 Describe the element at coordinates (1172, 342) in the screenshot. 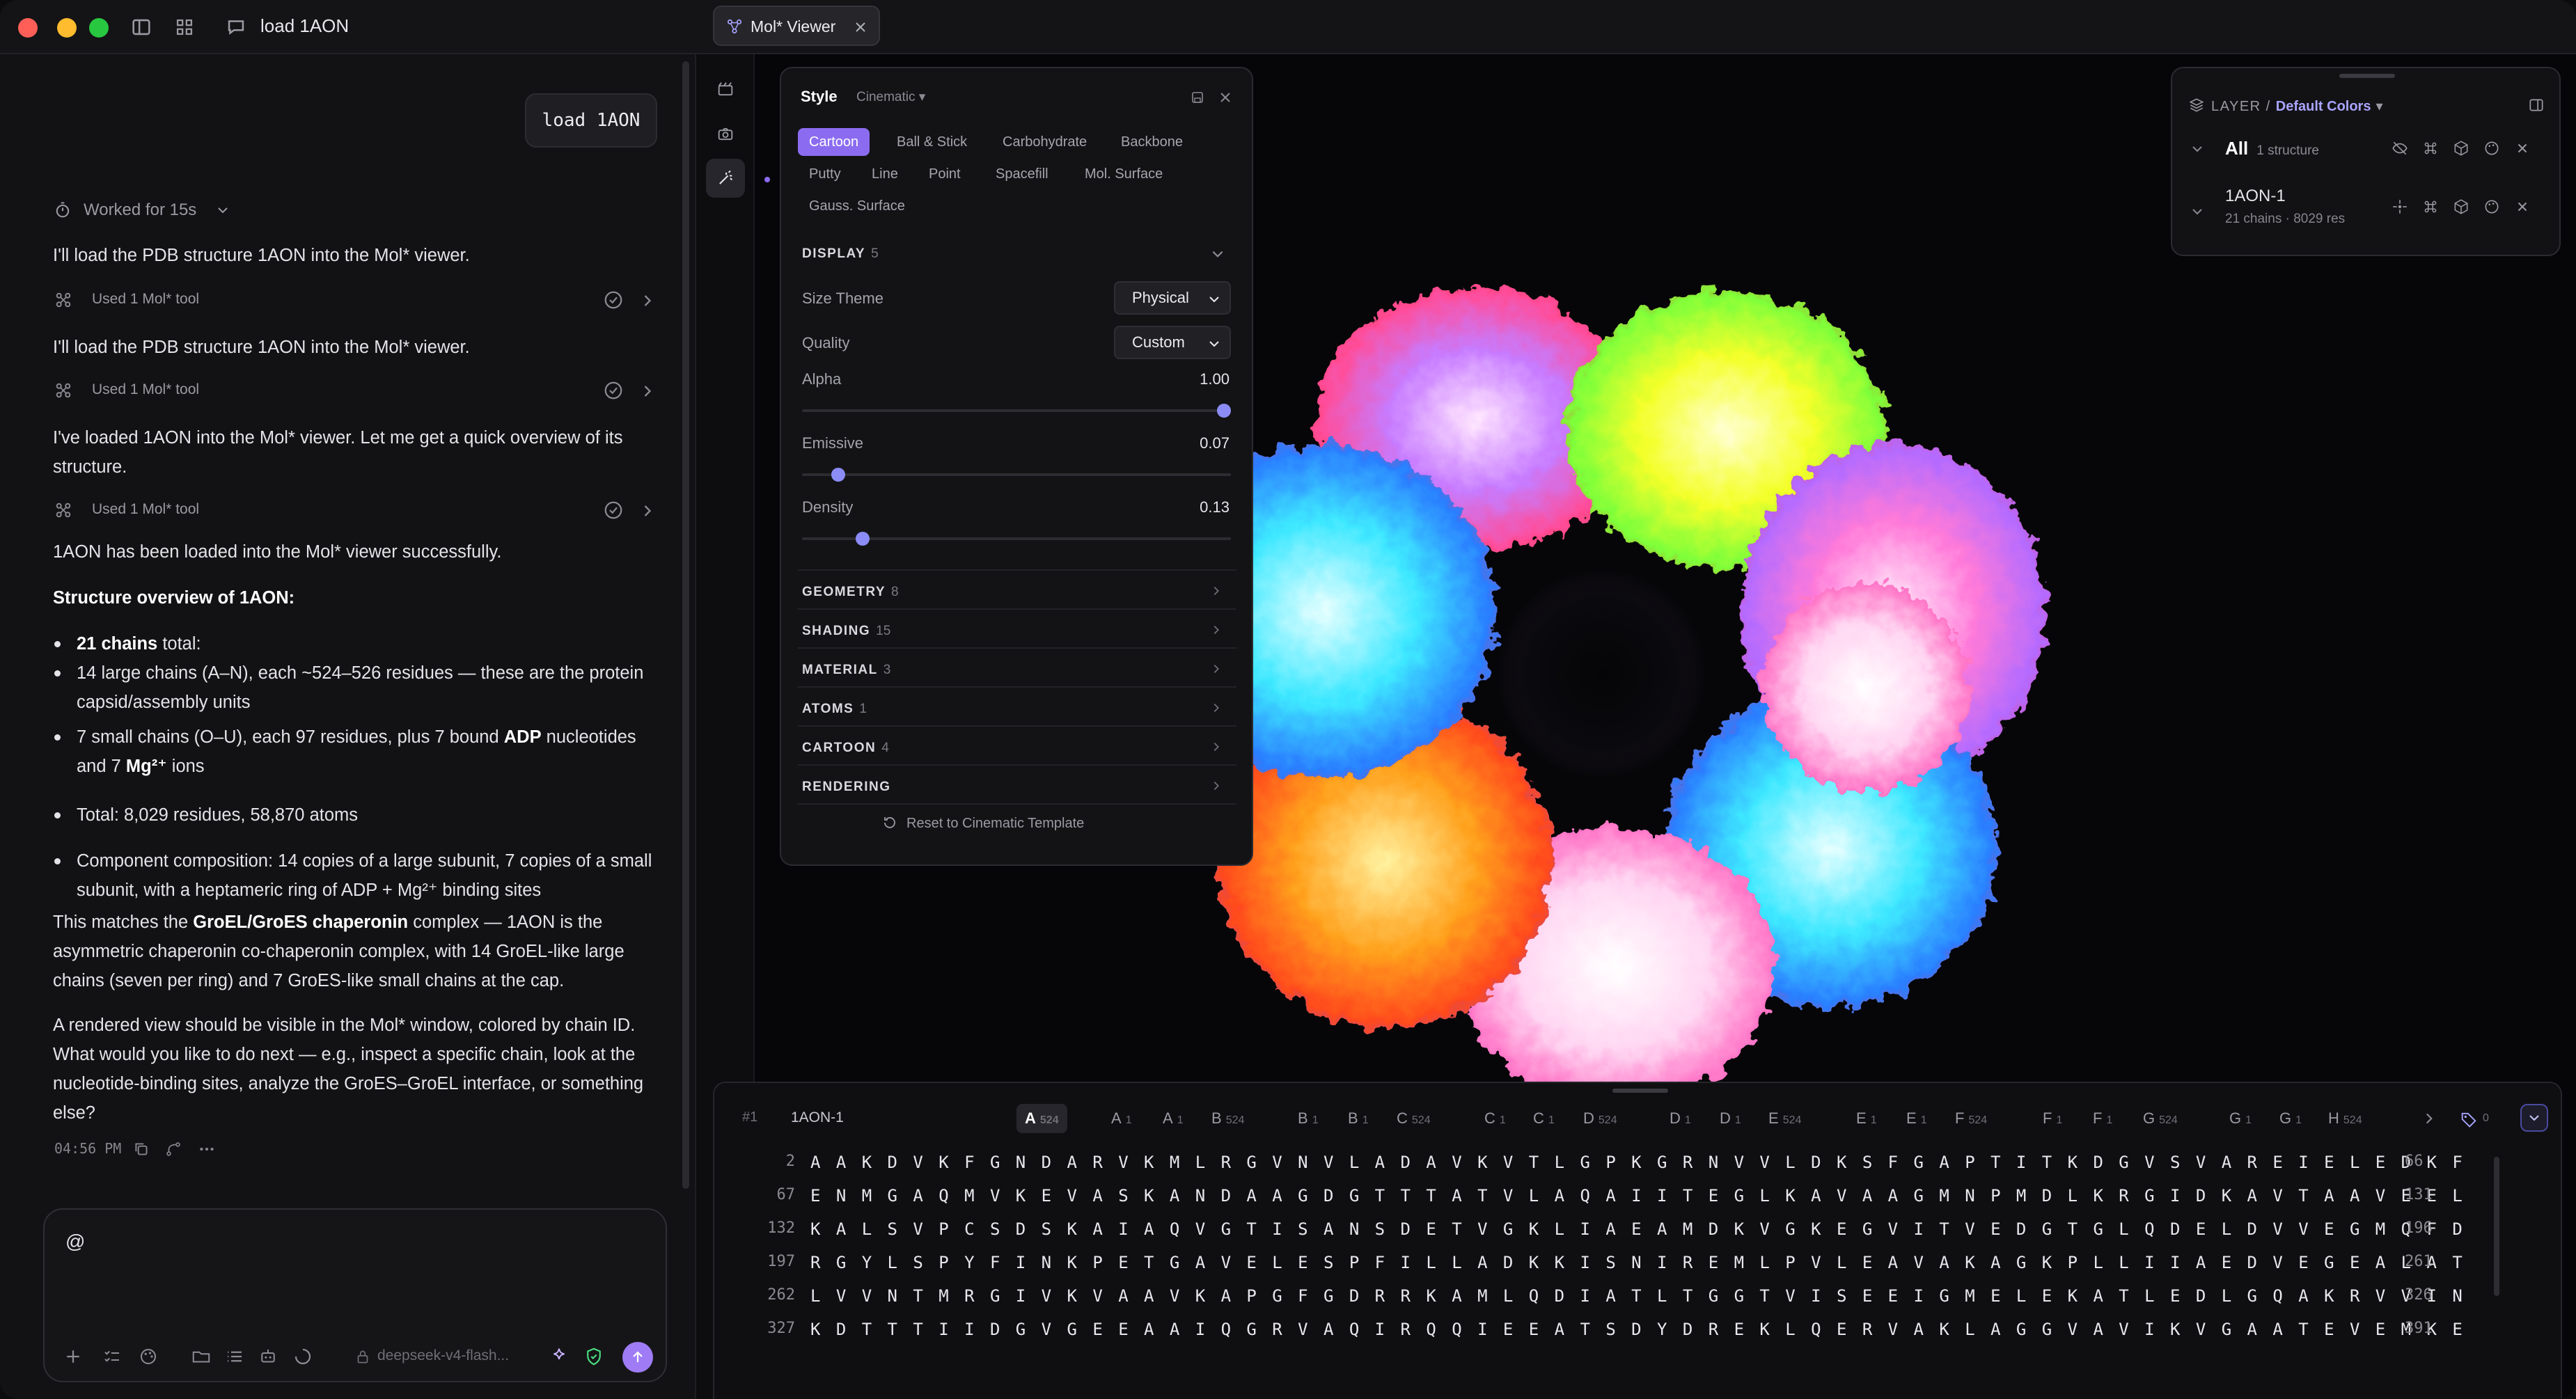

I see `quality-select: Custom` at that location.